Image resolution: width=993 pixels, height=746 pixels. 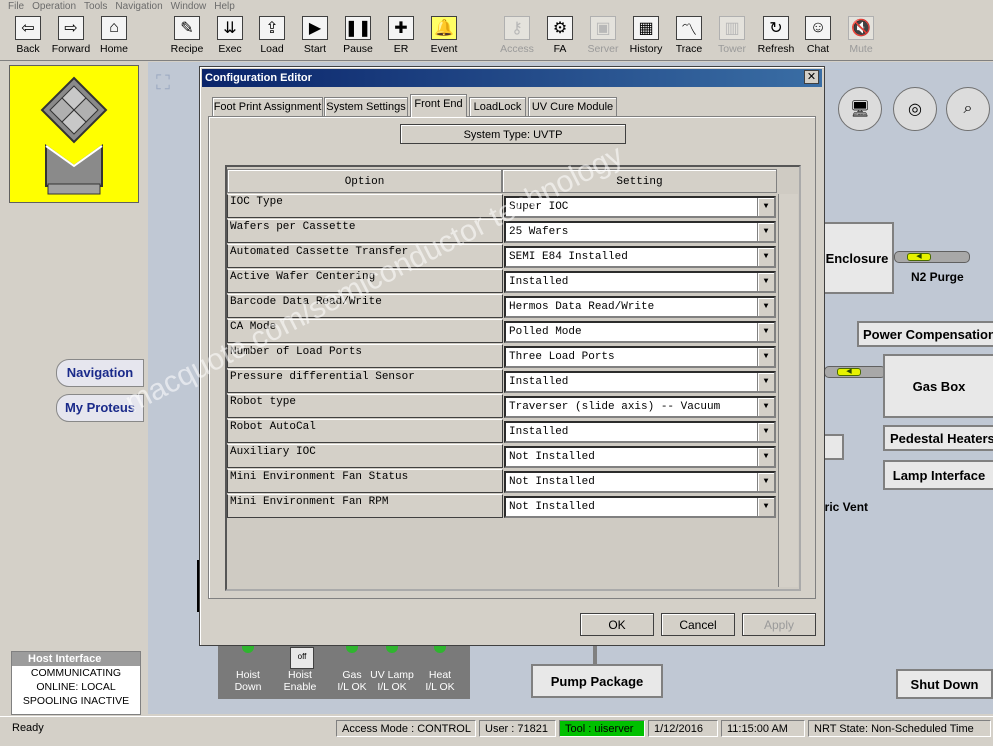 What do you see at coordinates (640, 207) in the screenshot?
I see `setting-dropdown: Super IOC ▼` at bounding box center [640, 207].